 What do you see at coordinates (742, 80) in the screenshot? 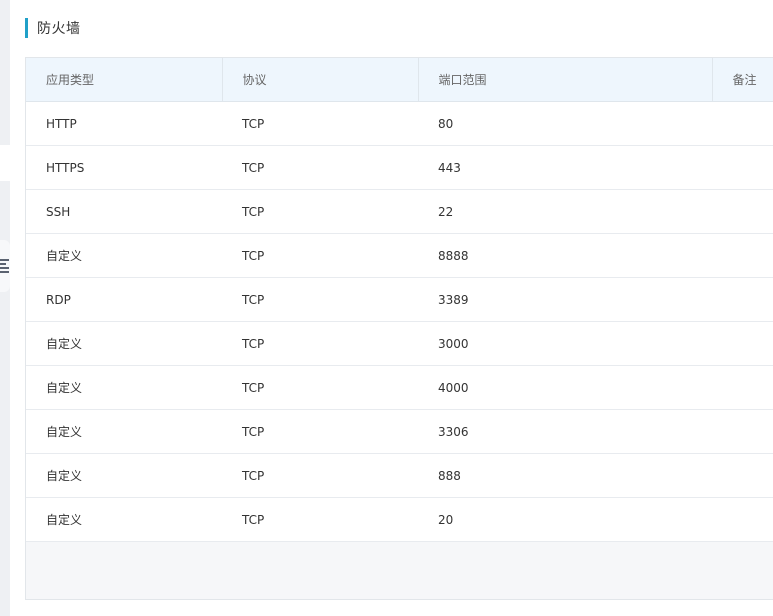
I see `column-header-note: 备注` at bounding box center [742, 80].